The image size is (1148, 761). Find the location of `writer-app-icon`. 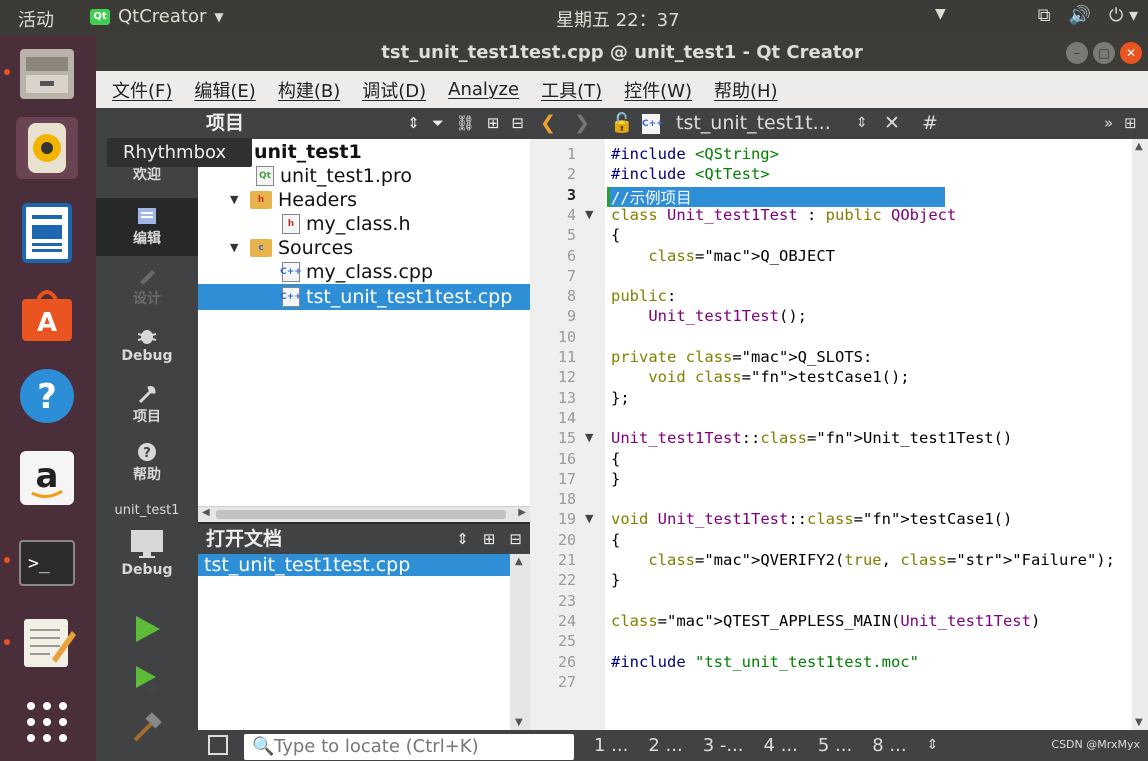

writer-app-icon is located at coordinates (47, 232).